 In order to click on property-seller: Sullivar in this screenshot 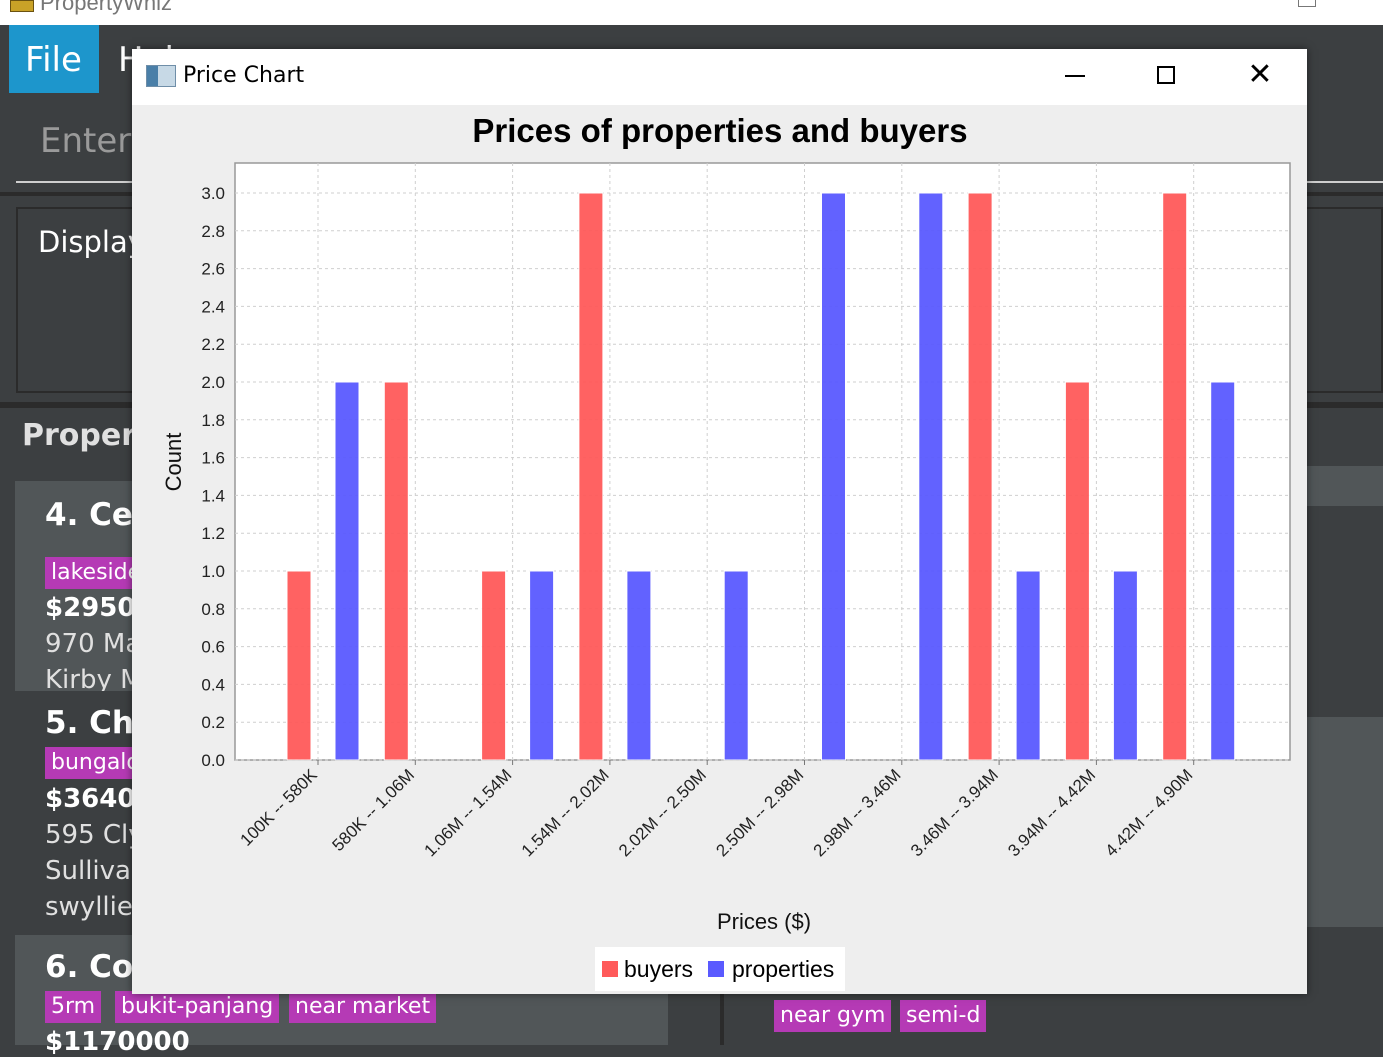, I will do `click(93, 871)`.